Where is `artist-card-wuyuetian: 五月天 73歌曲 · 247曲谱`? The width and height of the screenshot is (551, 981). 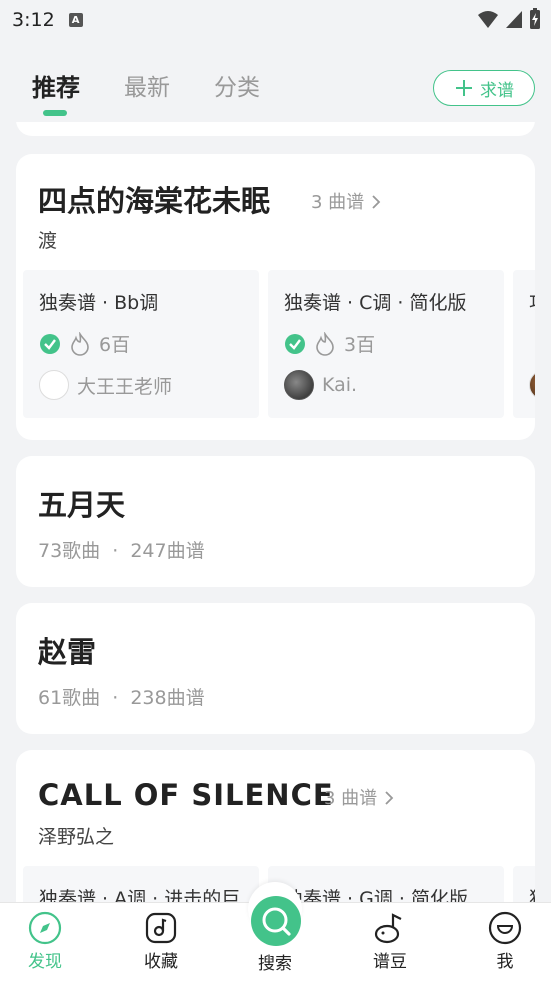 artist-card-wuyuetian: 五月天 73歌曲 · 247曲谱 is located at coordinates (275, 521).